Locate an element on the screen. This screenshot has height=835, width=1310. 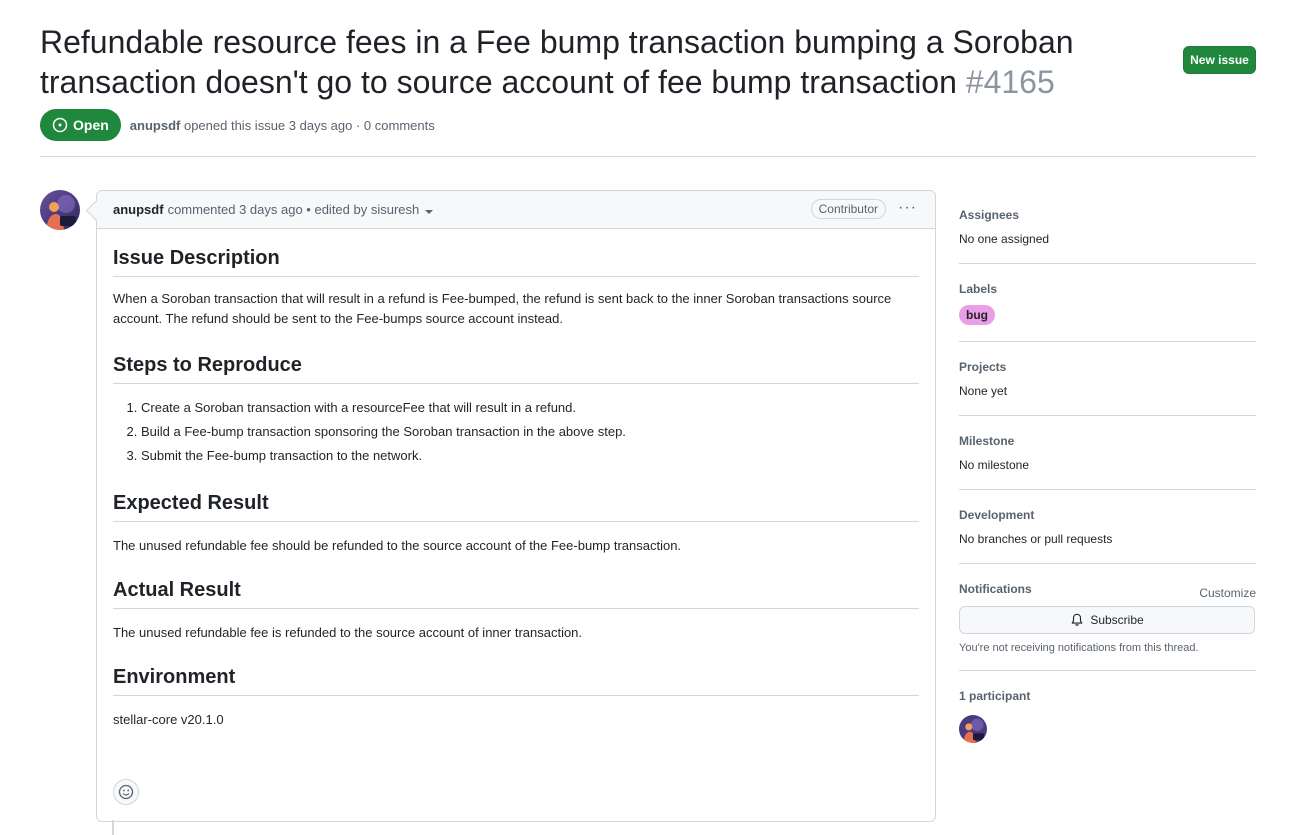
avatar is located at coordinates (60, 210).